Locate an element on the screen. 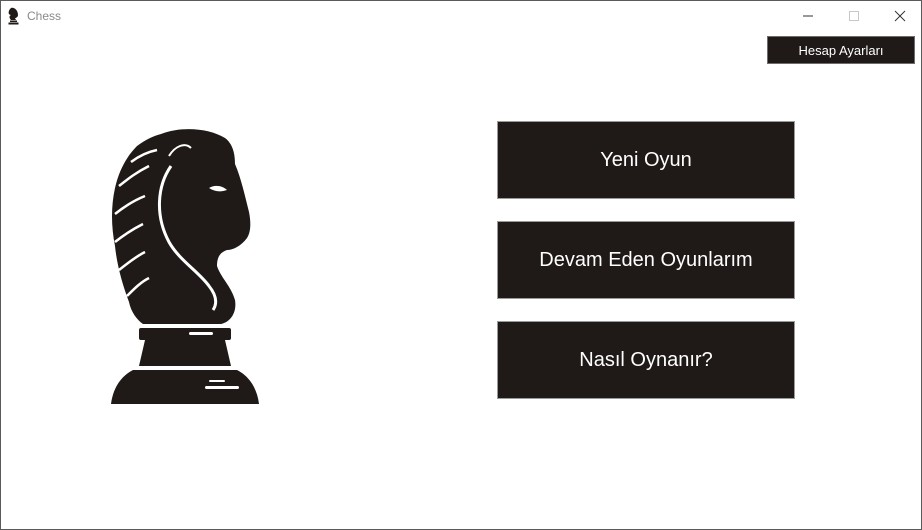  maximize-icon is located at coordinates (854, 16).